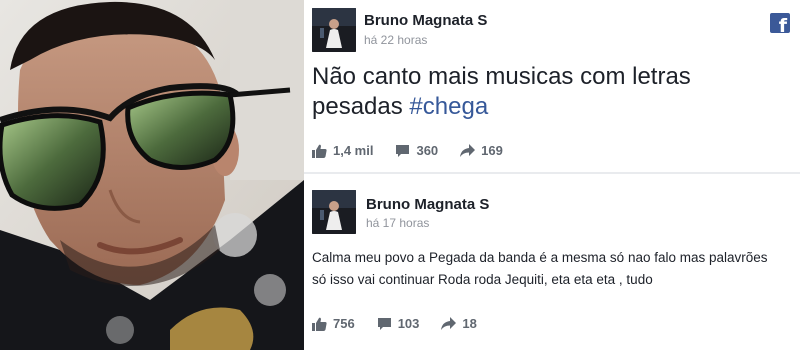 This screenshot has height=350, width=800. I want to click on post-stats: 756 103 18, so click(405, 323).